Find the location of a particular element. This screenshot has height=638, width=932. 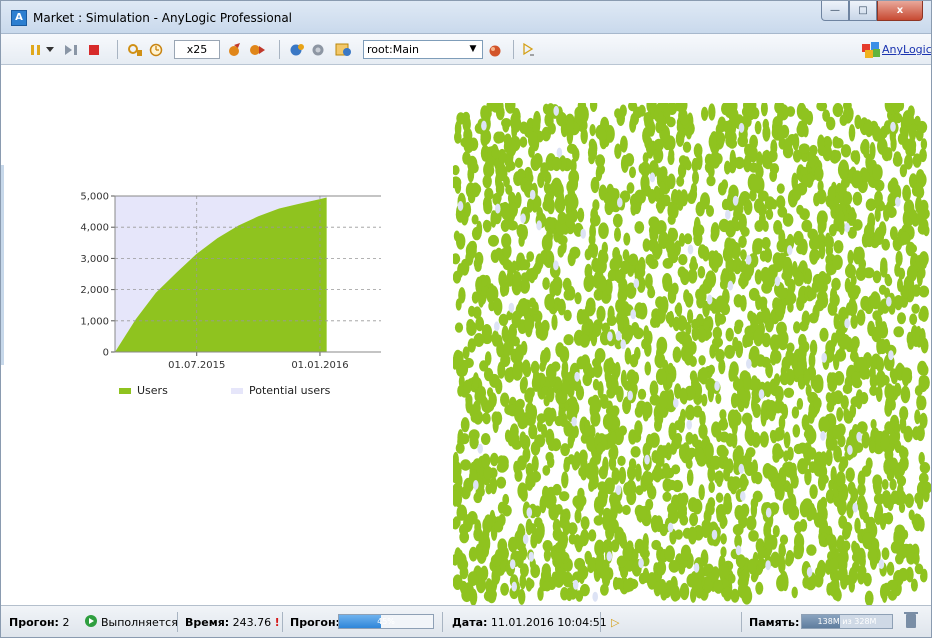

faster-button is located at coordinates (258, 49).